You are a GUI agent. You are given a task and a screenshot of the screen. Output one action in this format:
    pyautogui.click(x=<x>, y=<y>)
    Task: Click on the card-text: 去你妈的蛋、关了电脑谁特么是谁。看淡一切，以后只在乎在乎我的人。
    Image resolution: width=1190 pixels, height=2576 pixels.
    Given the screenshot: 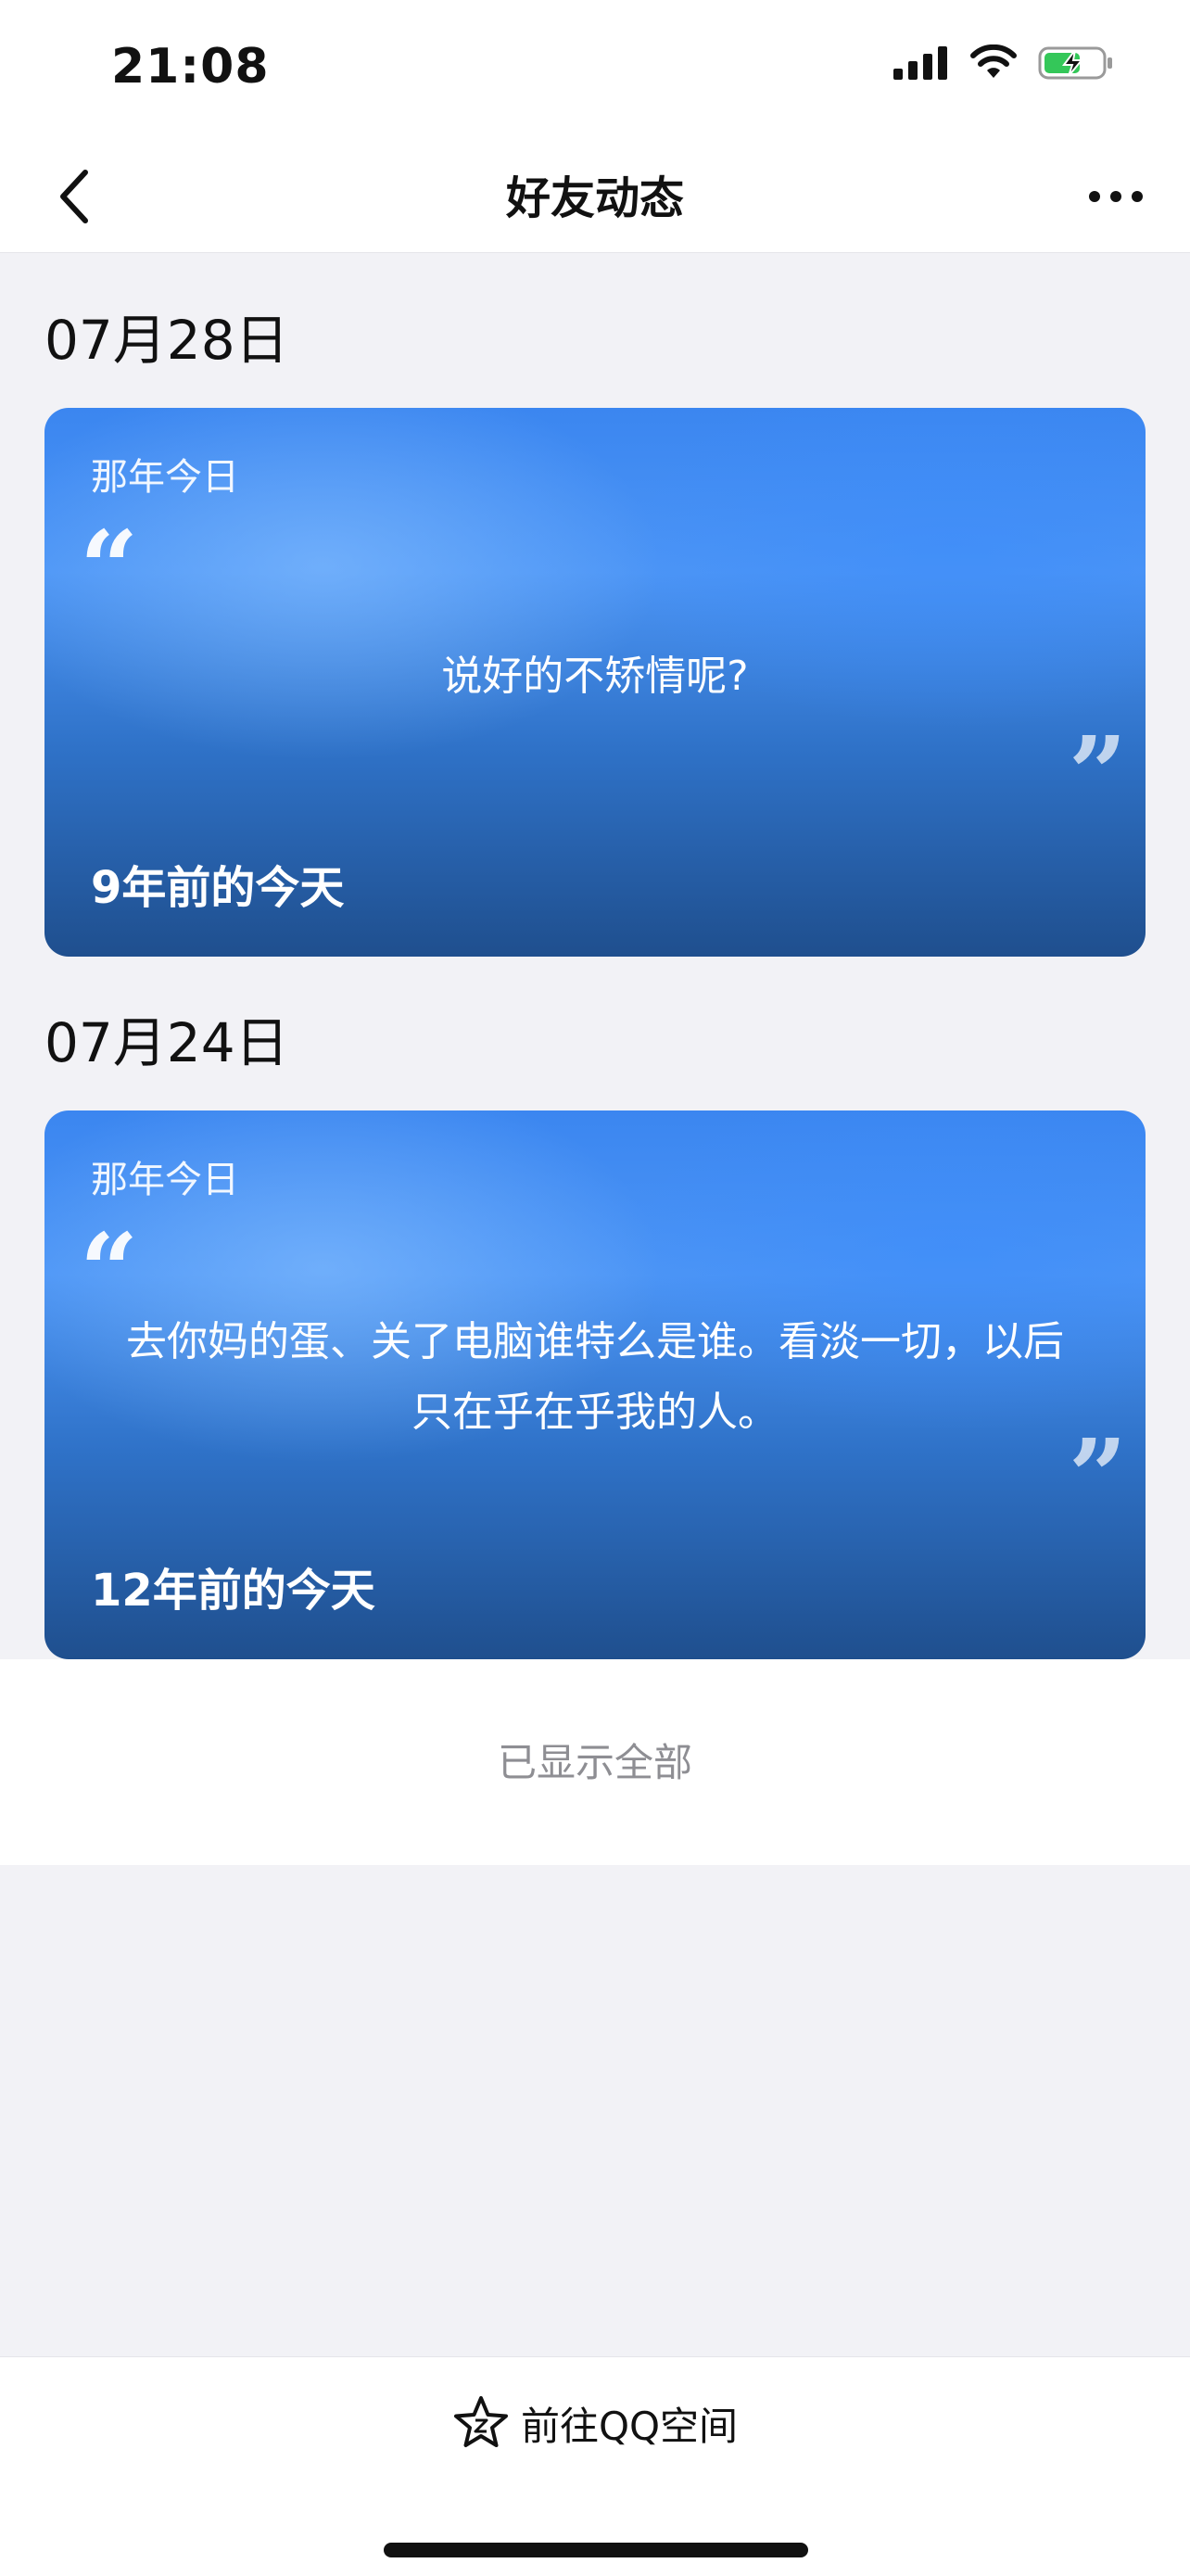 What is the action you would take?
    pyautogui.click(x=595, y=1377)
    